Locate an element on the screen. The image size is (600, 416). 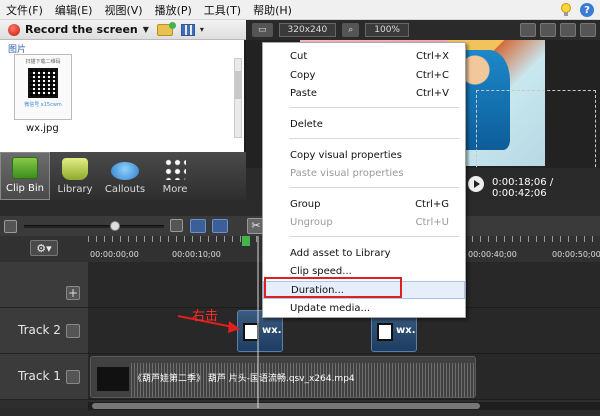
tab-label: Callouts is located at coordinates (125, 189).